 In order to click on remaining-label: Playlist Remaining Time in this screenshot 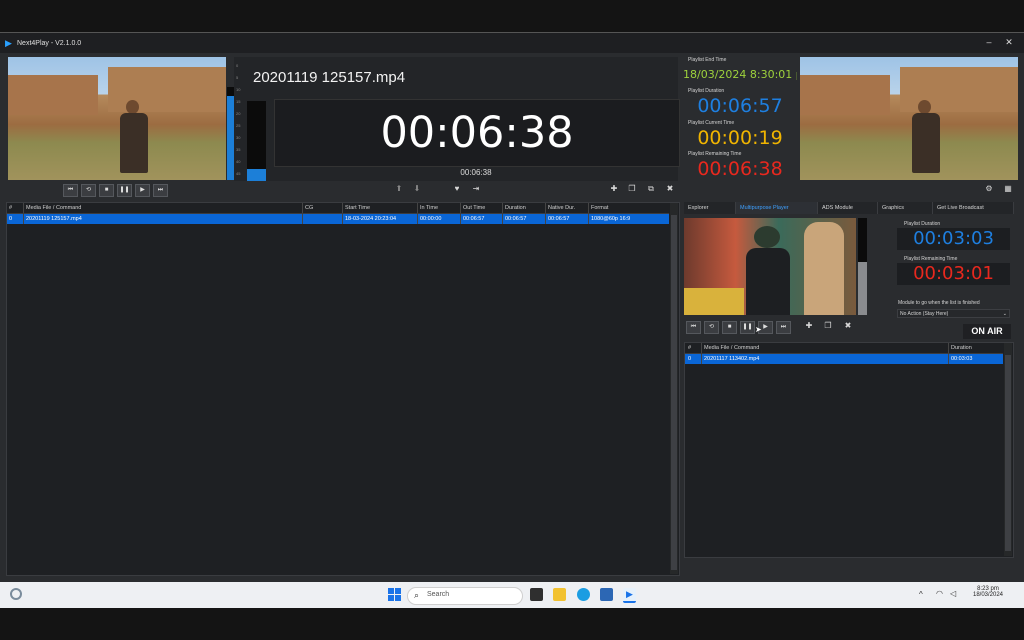, I will do `click(715, 154)`.